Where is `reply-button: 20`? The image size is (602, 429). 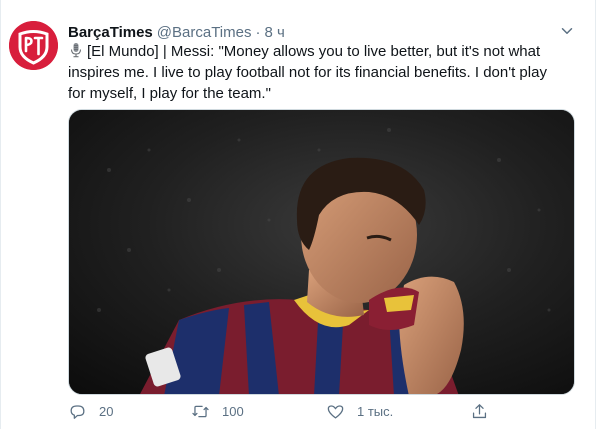 reply-button: 20 is located at coordinates (90, 411).